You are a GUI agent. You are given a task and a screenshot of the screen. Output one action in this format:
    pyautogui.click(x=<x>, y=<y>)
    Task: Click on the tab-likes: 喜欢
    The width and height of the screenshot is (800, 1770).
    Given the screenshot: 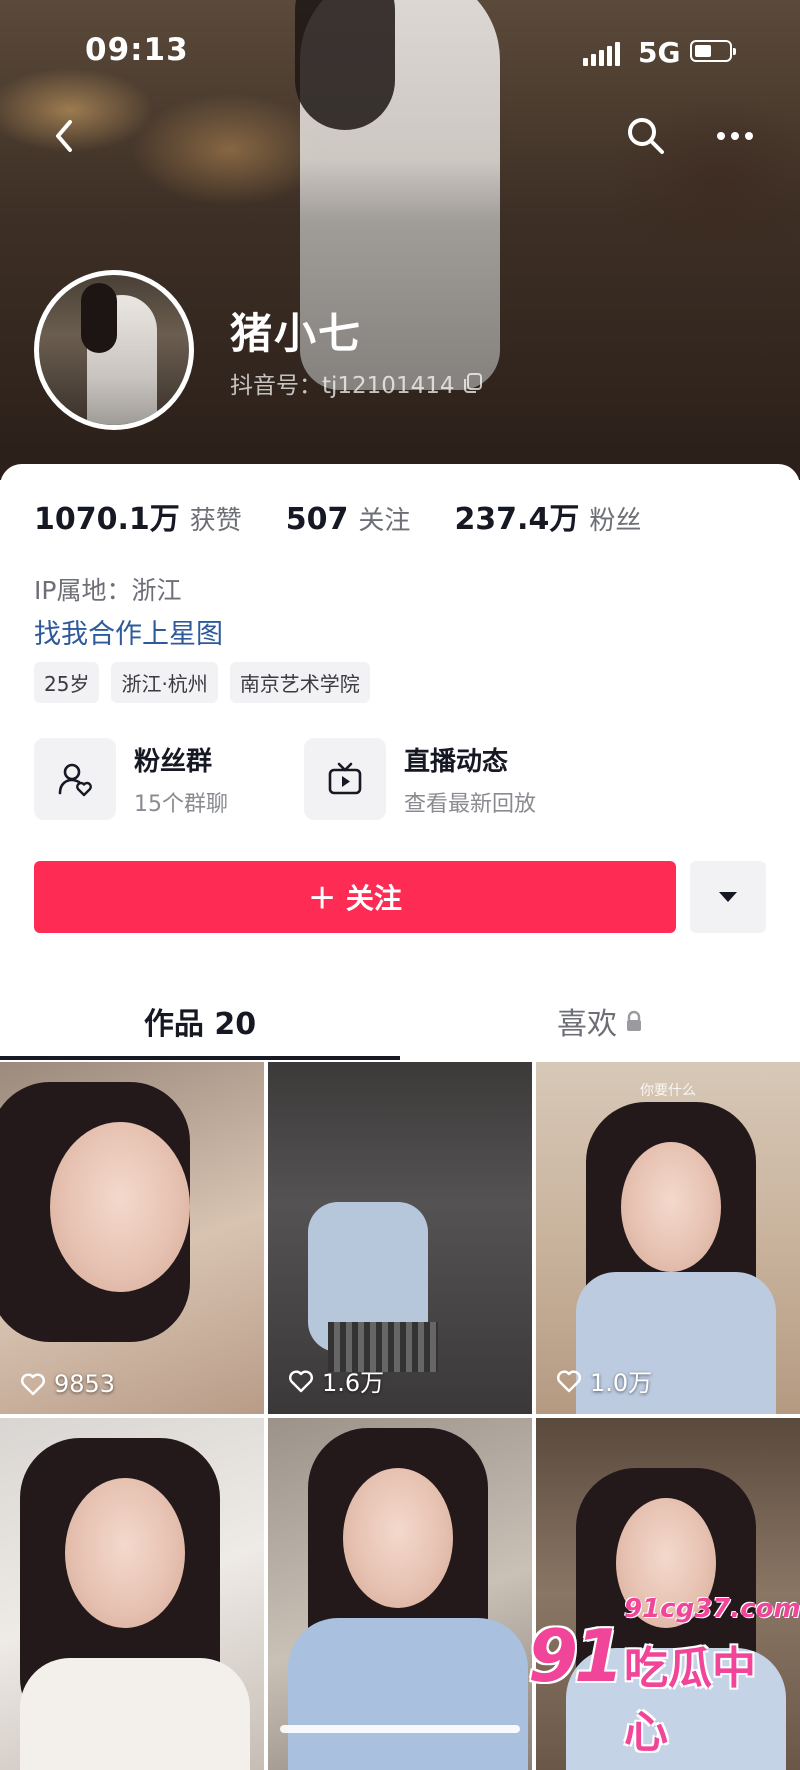 What is the action you would take?
    pyautogui.click(x=600, y=1021)
    